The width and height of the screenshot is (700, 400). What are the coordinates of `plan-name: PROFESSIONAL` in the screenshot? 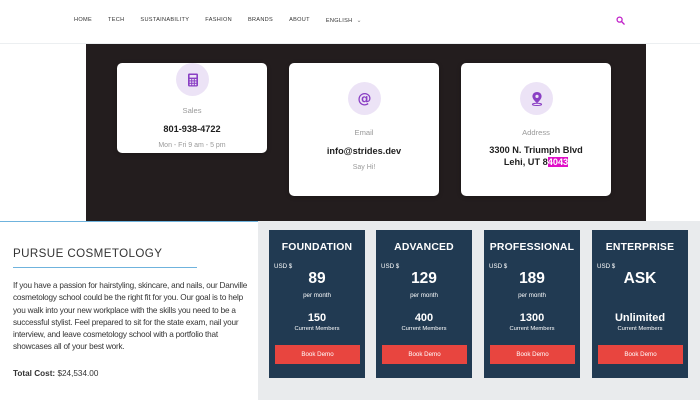 It's located at (532, 247).